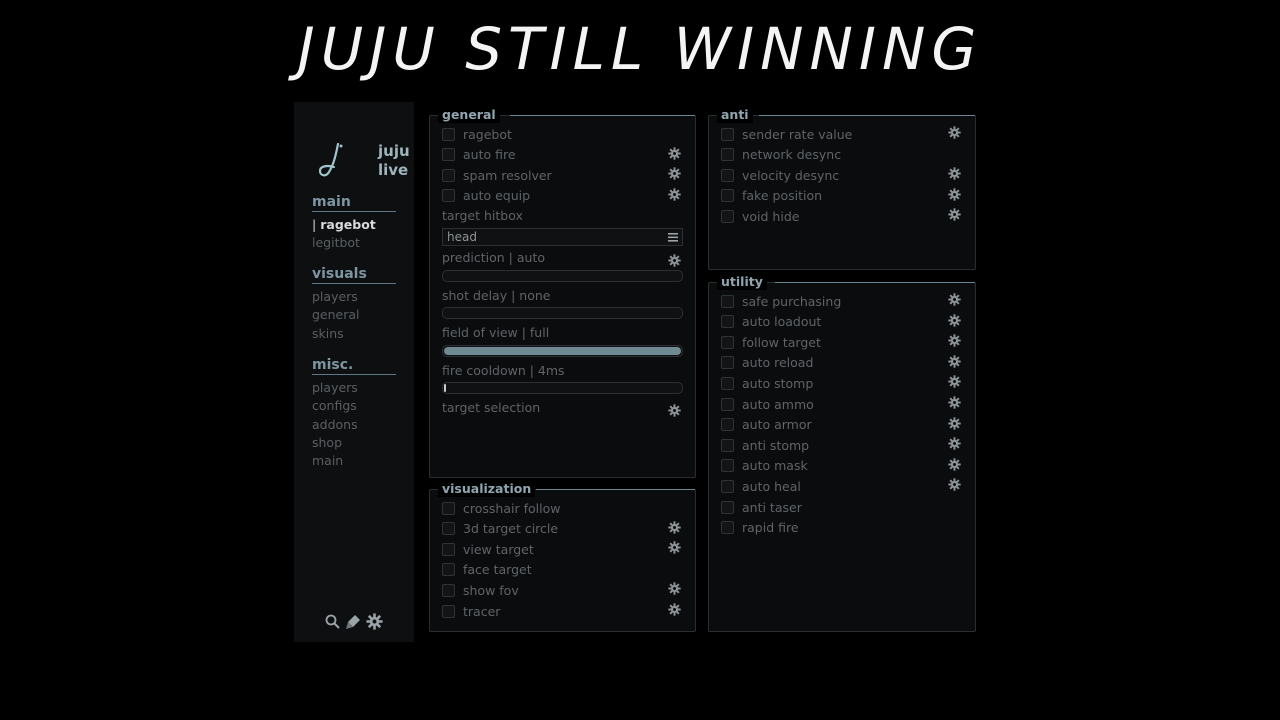 The width and height of the screenshot is (1280, 720). What do you see at coordinates (497, 196) in the screenshot?
I see `toggle-label: auto equip` at bounding box center [497, 196].